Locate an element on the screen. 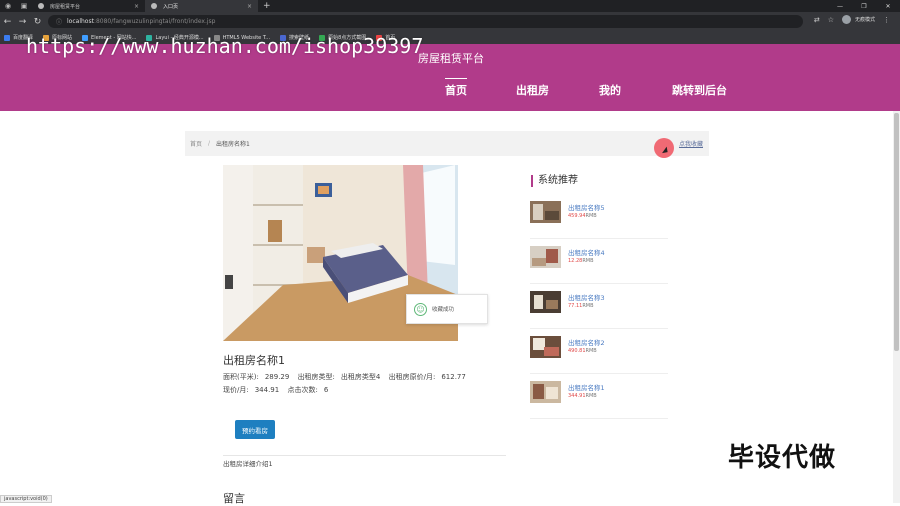  new-tab-button: + is located at coordinates (267, 6).